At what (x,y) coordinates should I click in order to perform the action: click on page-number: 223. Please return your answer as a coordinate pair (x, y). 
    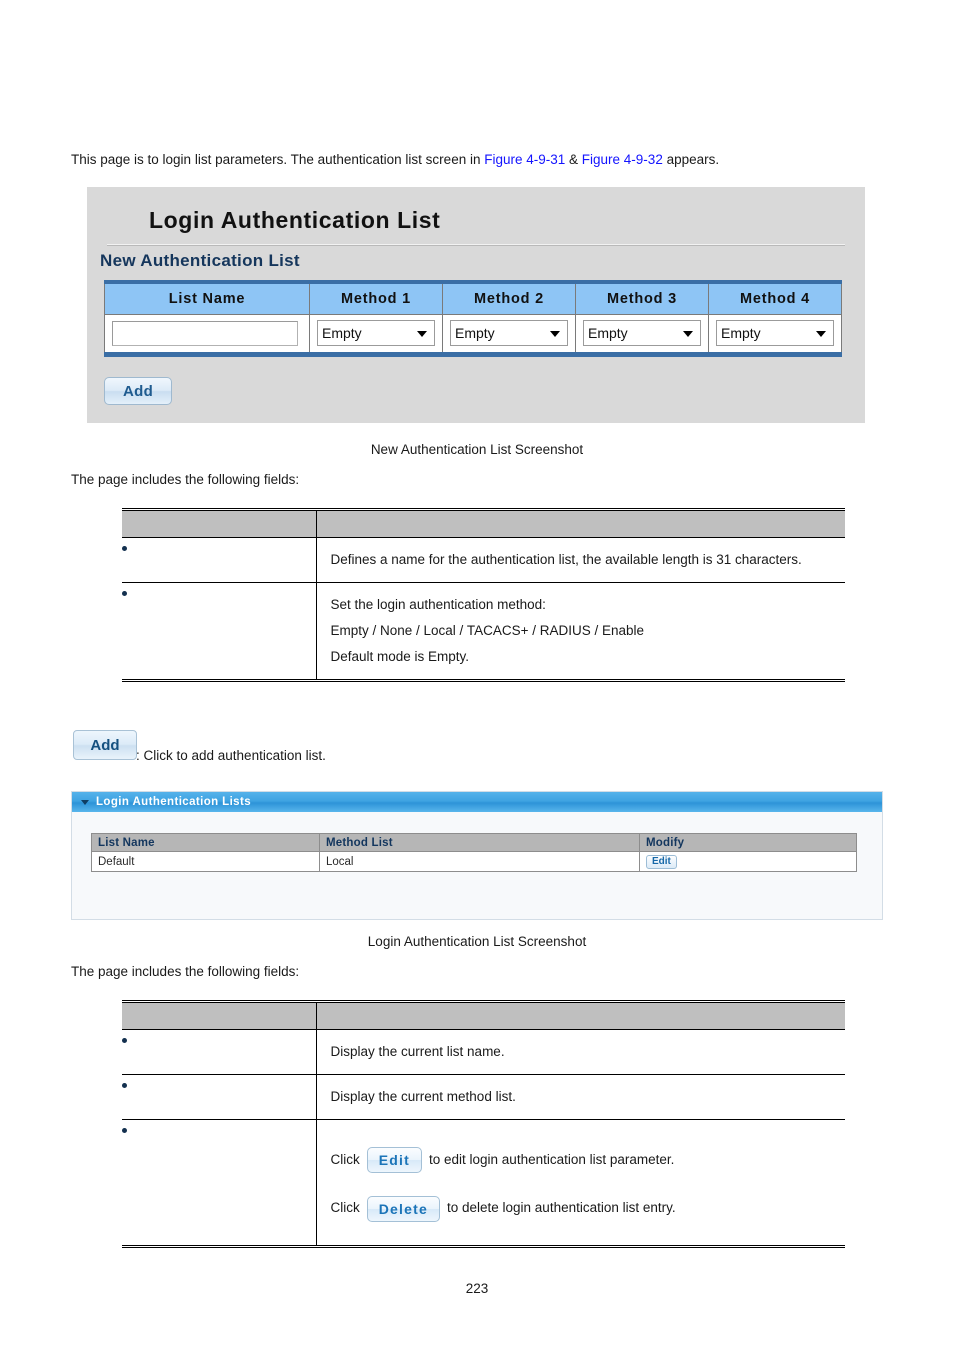
    Looking at the image, I should click on (477, 1288).